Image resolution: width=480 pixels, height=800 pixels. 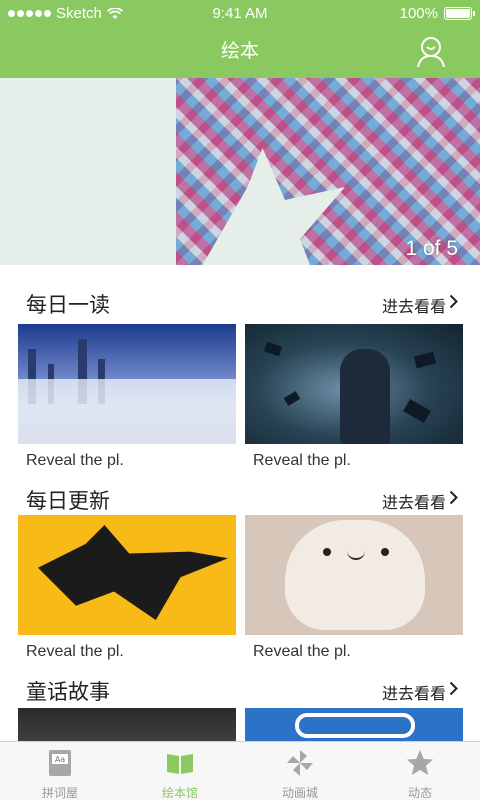 I want to click on pinwheel-icon, so click(x=300, y=763).